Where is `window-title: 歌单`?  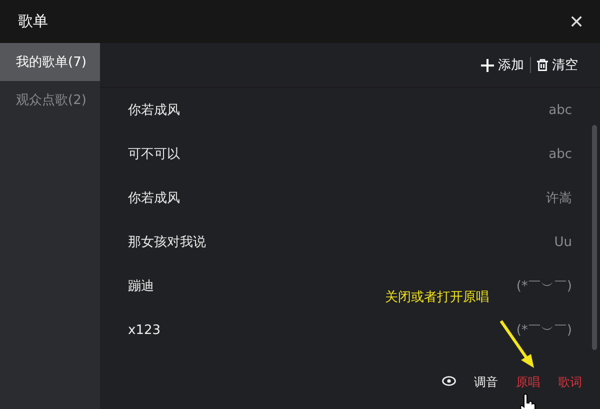
window-title: 歌单 is located at coordinates (33, 21).